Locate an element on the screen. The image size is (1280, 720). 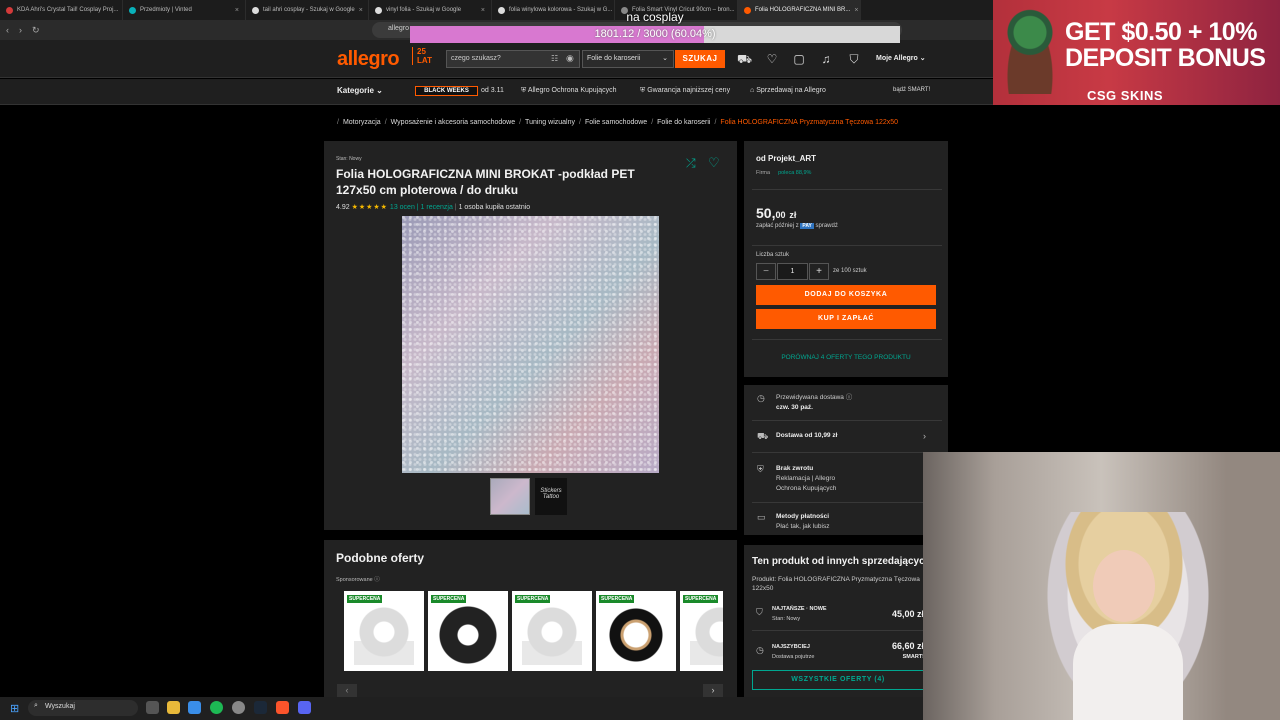
reload-icon: ↻ is located at coordinates (36, 30).